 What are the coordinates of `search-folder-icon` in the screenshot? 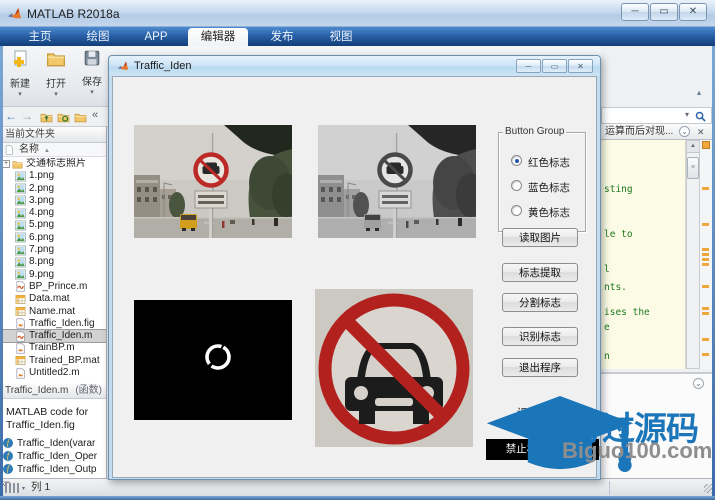 It's located at (63, 117).